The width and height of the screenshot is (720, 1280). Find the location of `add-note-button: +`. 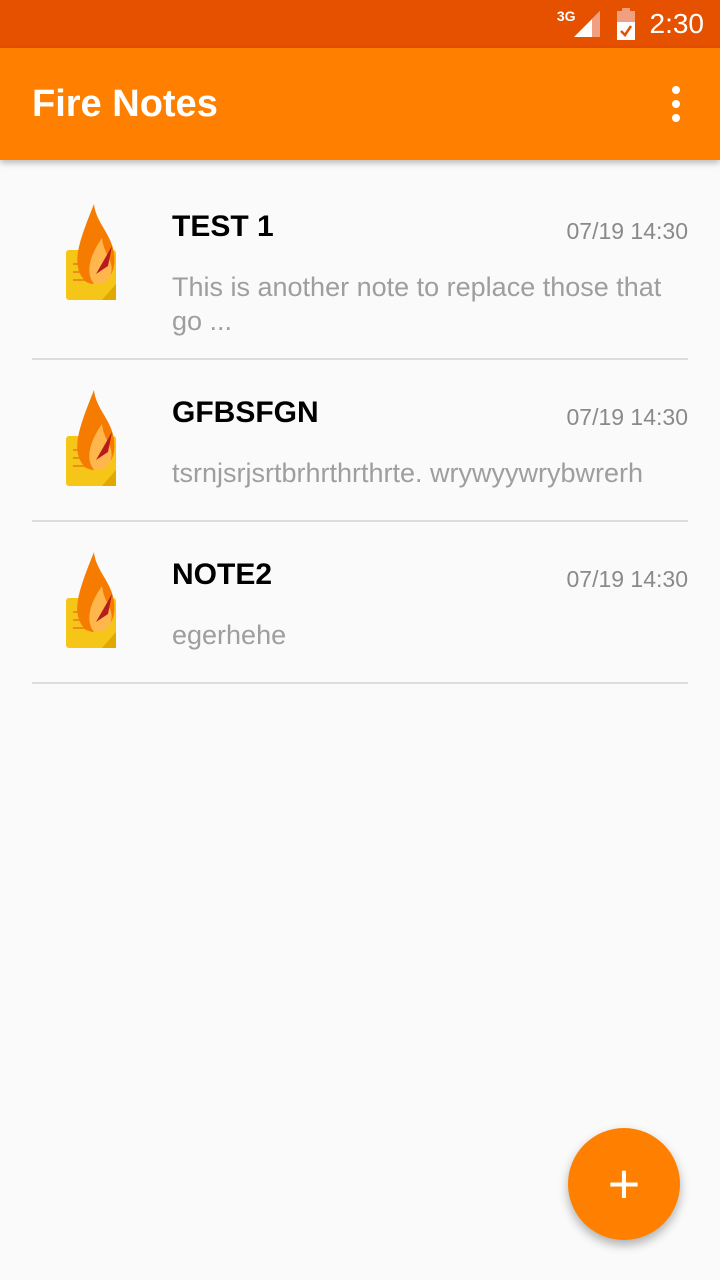

add-note-button: + is located at coordinates (624, 1184).